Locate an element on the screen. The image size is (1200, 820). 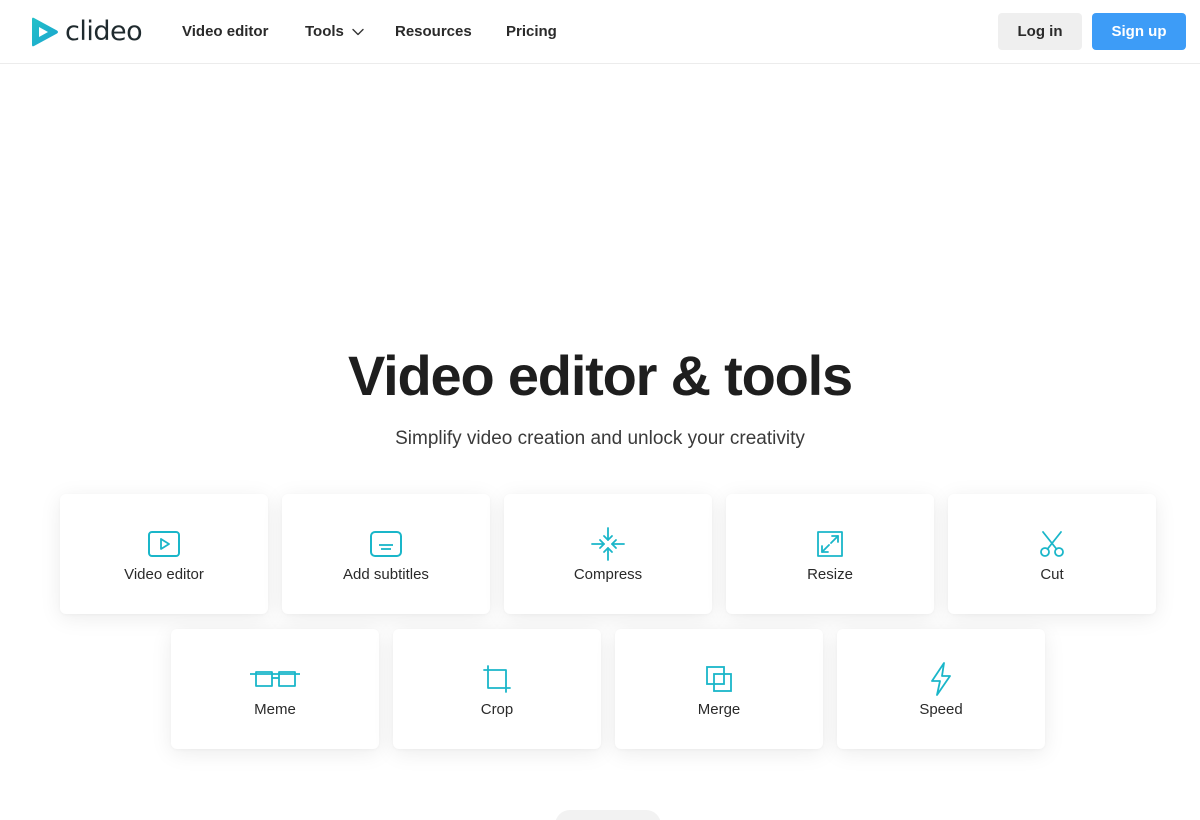
tool-card-label: Cut is located at coordinates (1052, 574).